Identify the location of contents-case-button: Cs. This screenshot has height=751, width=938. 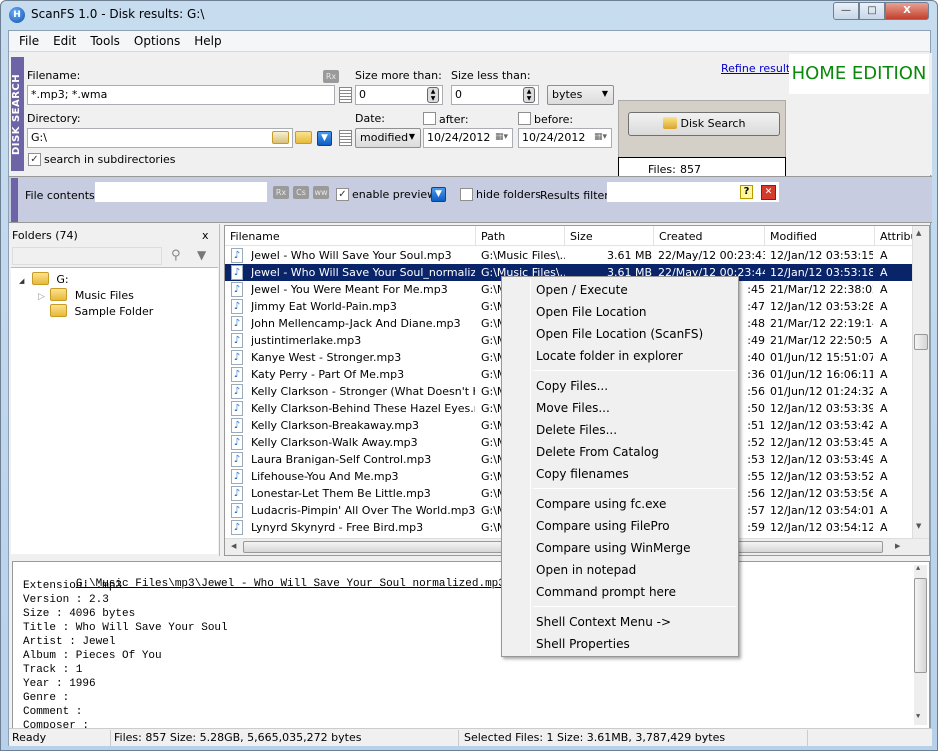
(301, 192).